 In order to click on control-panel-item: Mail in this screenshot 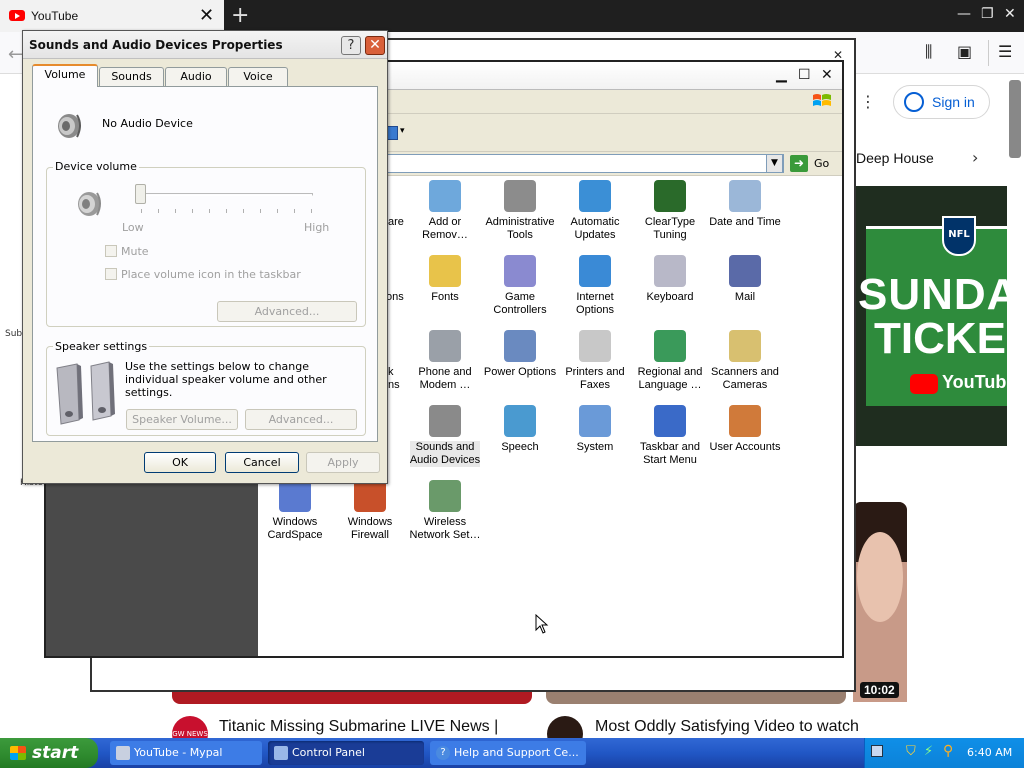, I will do `click(745, 279)`.